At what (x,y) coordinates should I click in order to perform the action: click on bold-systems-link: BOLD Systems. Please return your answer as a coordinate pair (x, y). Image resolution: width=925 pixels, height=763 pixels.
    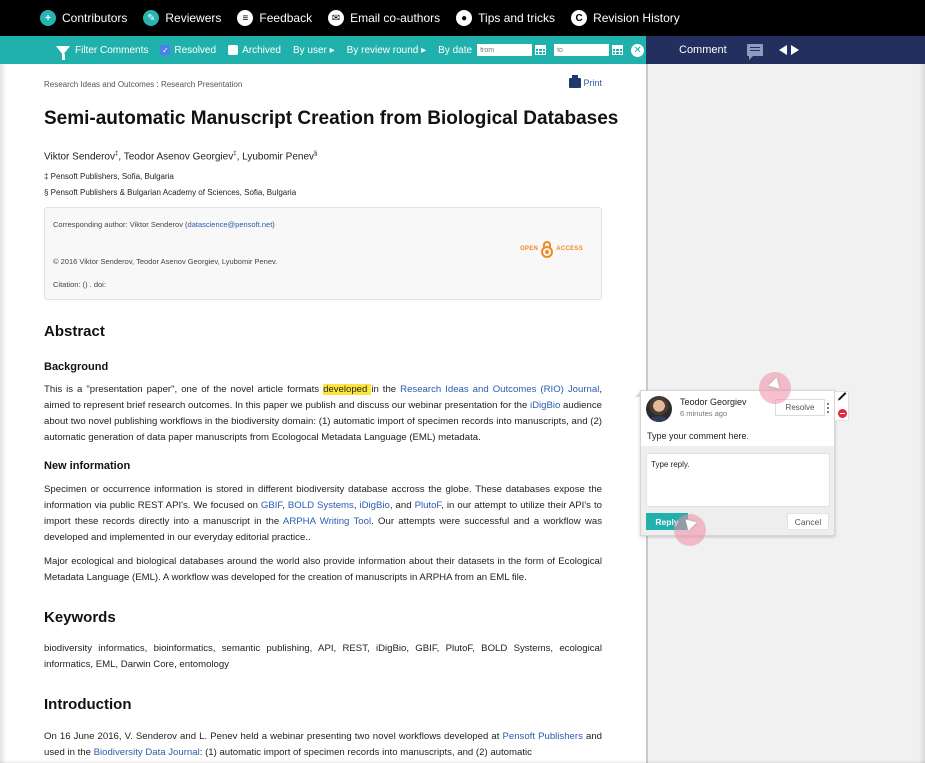
    Looking at the image, I should click on (321, 505).